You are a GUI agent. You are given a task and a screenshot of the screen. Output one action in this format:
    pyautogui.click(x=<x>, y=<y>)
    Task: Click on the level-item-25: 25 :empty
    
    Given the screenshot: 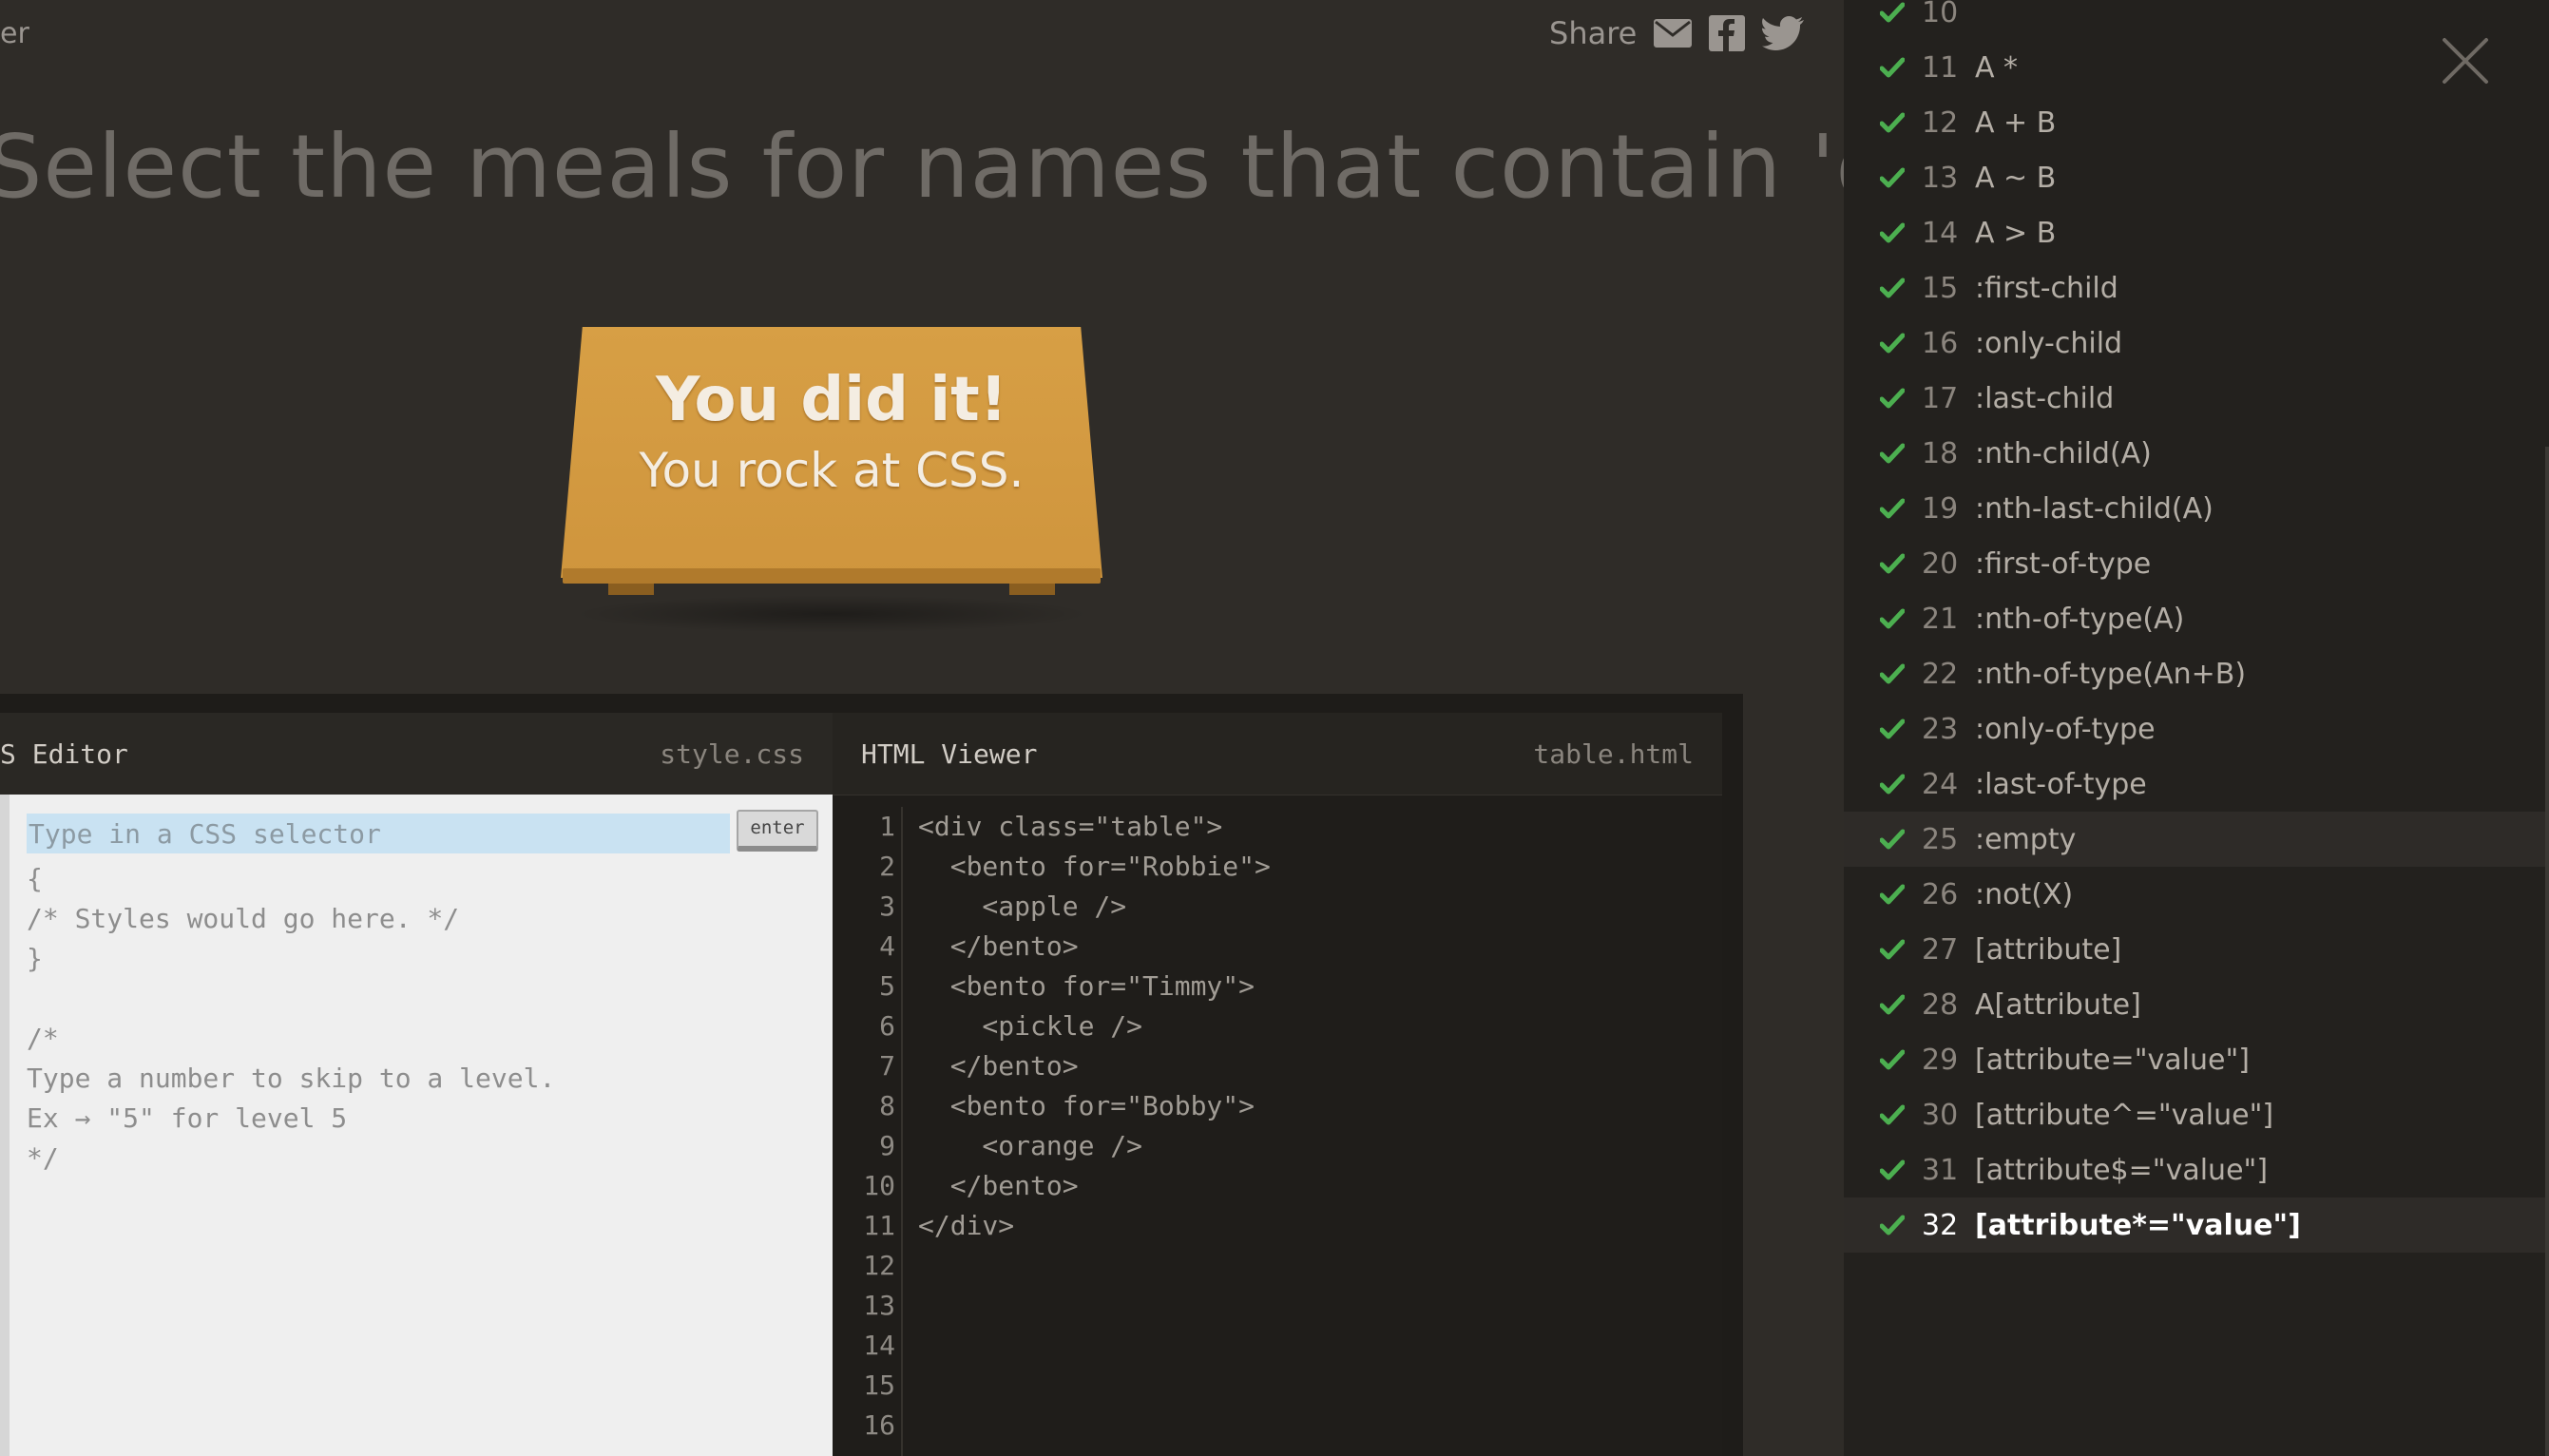 What is the action you would take?
    pyautogui.click(x=2196, y=839)
    